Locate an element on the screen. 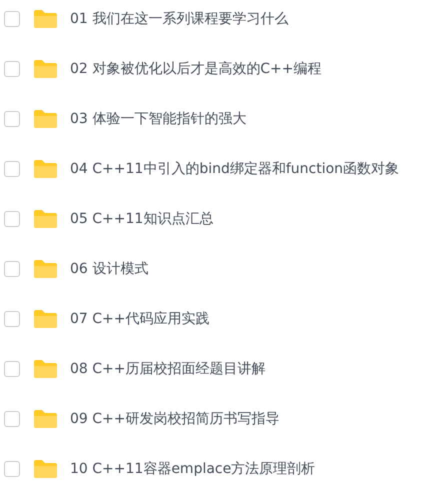 This screenshot has width=424, height=497. folder-name: 08 C++历届校招面经题目讲解 is located at coordinates (168, 369).